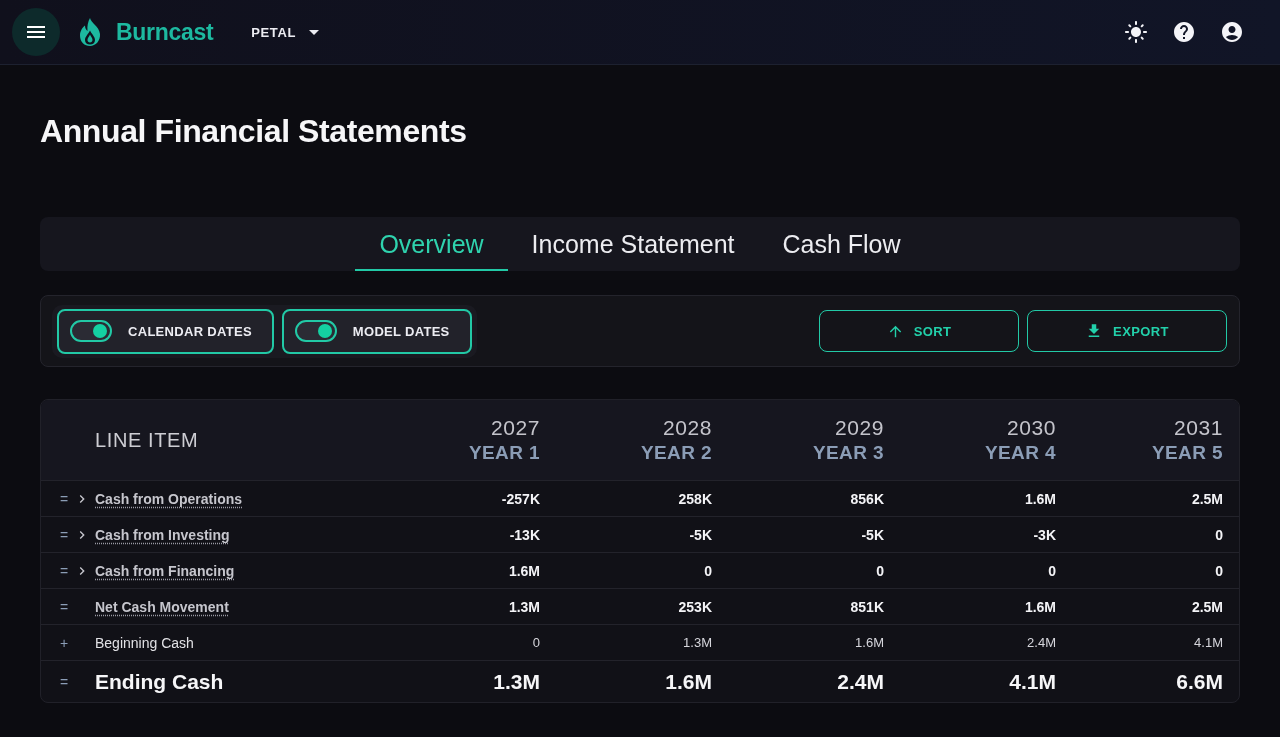  Describe the element at coordinates (313, 32) in the screenshot. I see `caret-icon` at that location.